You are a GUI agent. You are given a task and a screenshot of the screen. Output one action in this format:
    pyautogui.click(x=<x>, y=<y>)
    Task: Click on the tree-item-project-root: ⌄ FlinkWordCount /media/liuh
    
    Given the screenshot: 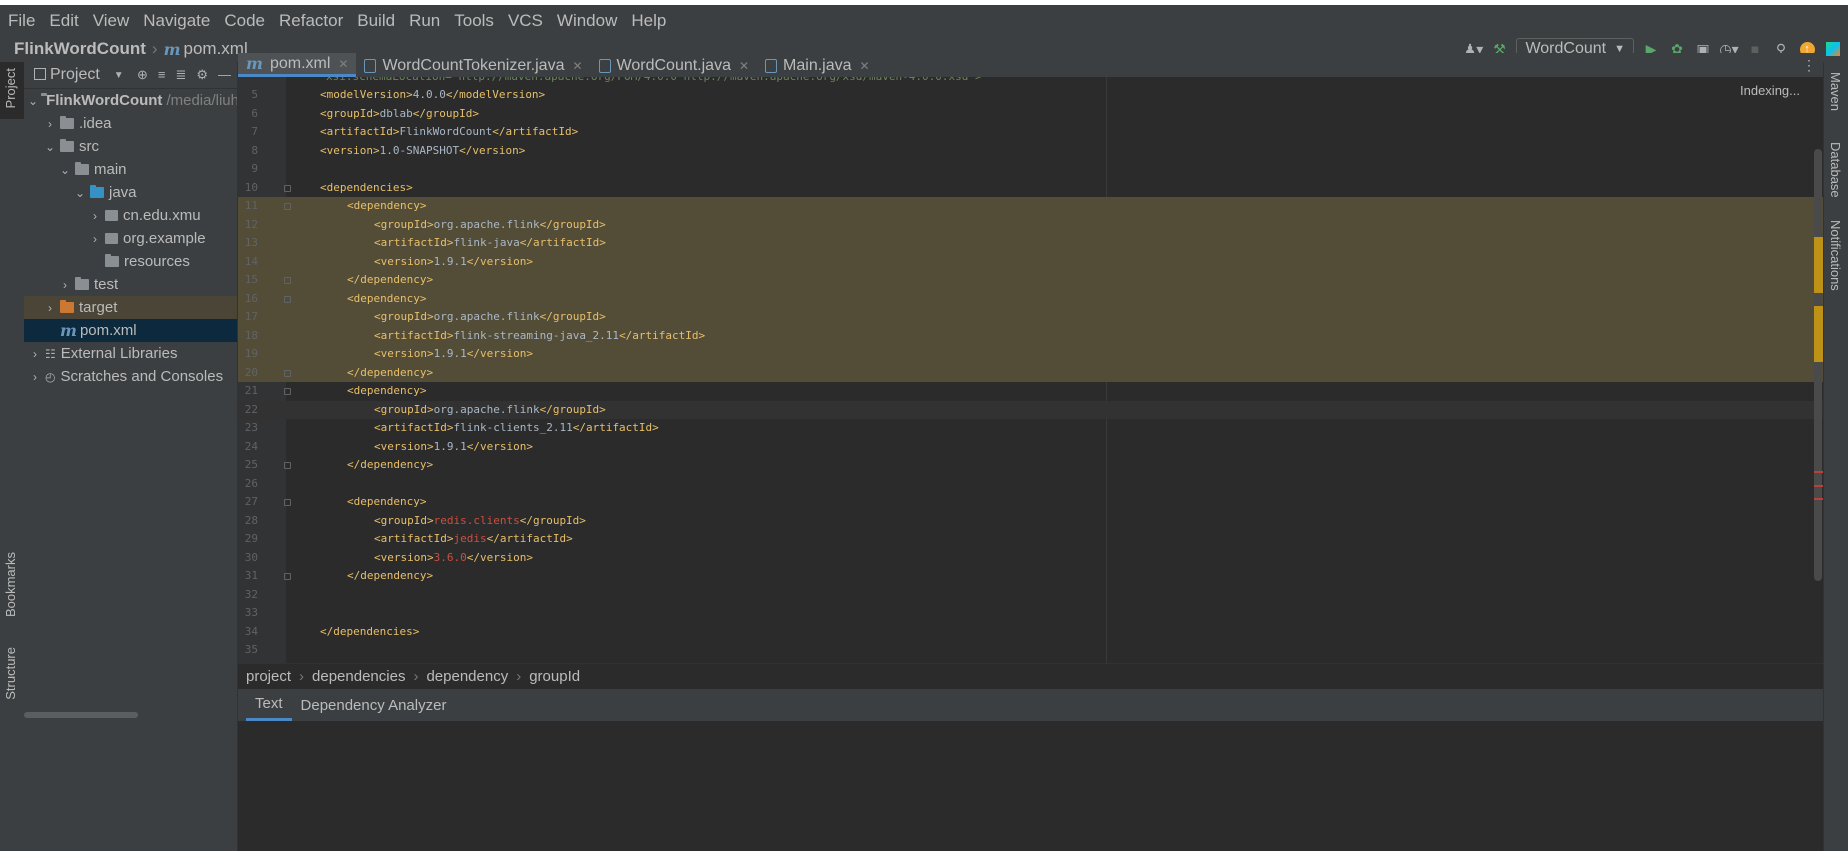 What is the action you would take?
    pyautogui.click(x=130, y=100)
    